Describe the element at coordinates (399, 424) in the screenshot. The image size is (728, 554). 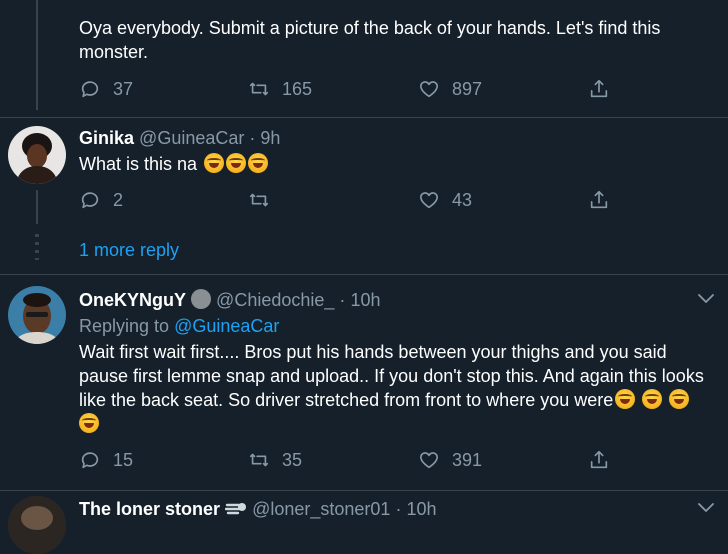
I see `onekynguy-text-line4` at that location.